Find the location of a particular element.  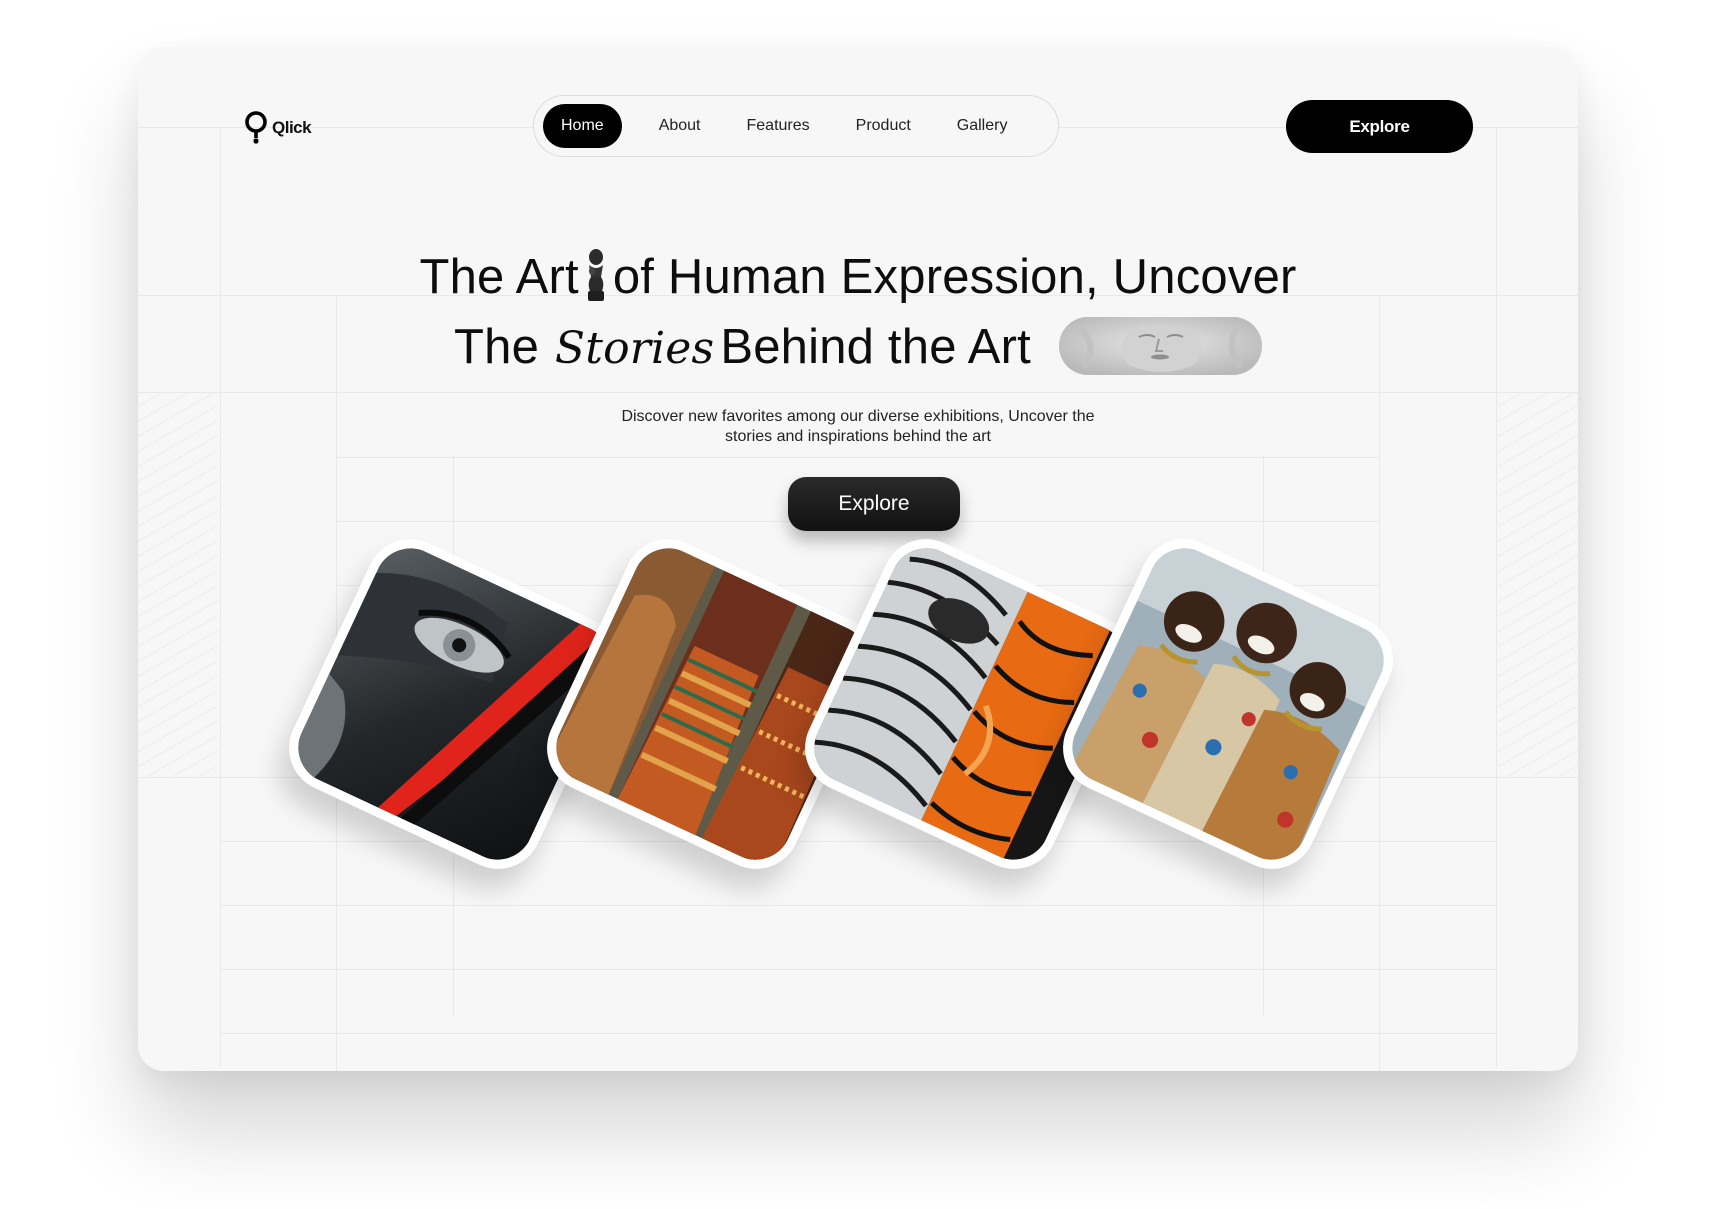

sculpted-face-image is located at coordinates (1160, 346).